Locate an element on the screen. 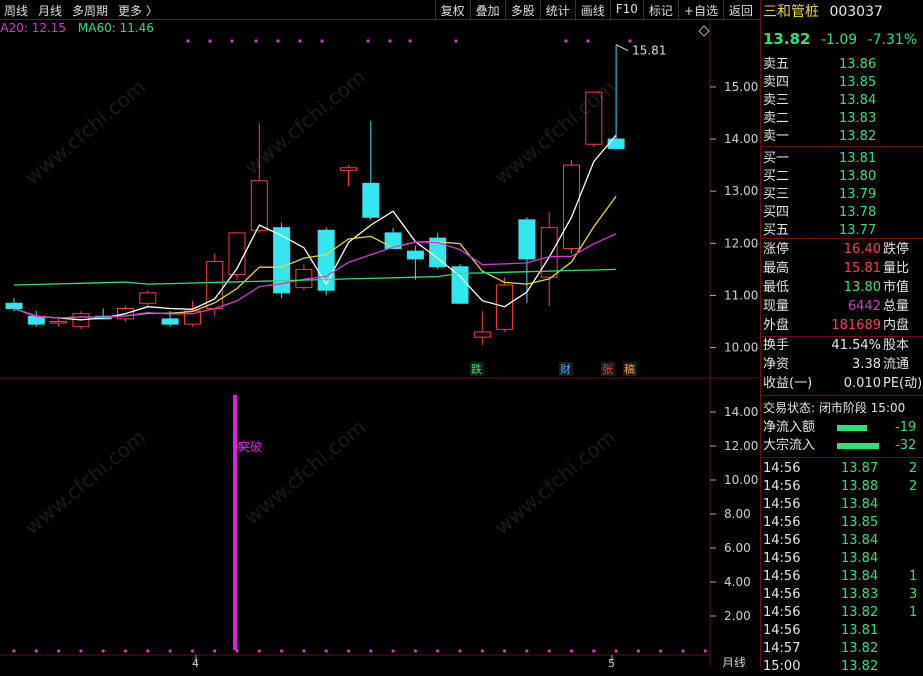 The image size is (923, 676). toolbar-button-6: 标记 is located at coordinates (660, 10).